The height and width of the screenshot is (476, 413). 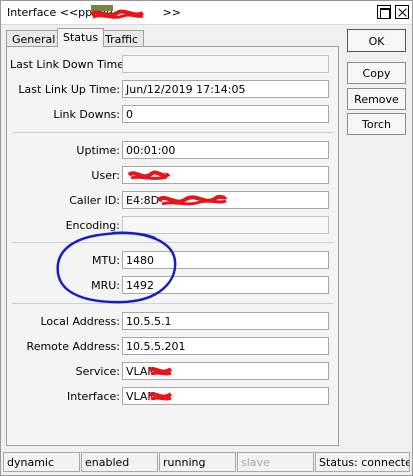 I want to click on status-running: running, so click(x=197, y=462).